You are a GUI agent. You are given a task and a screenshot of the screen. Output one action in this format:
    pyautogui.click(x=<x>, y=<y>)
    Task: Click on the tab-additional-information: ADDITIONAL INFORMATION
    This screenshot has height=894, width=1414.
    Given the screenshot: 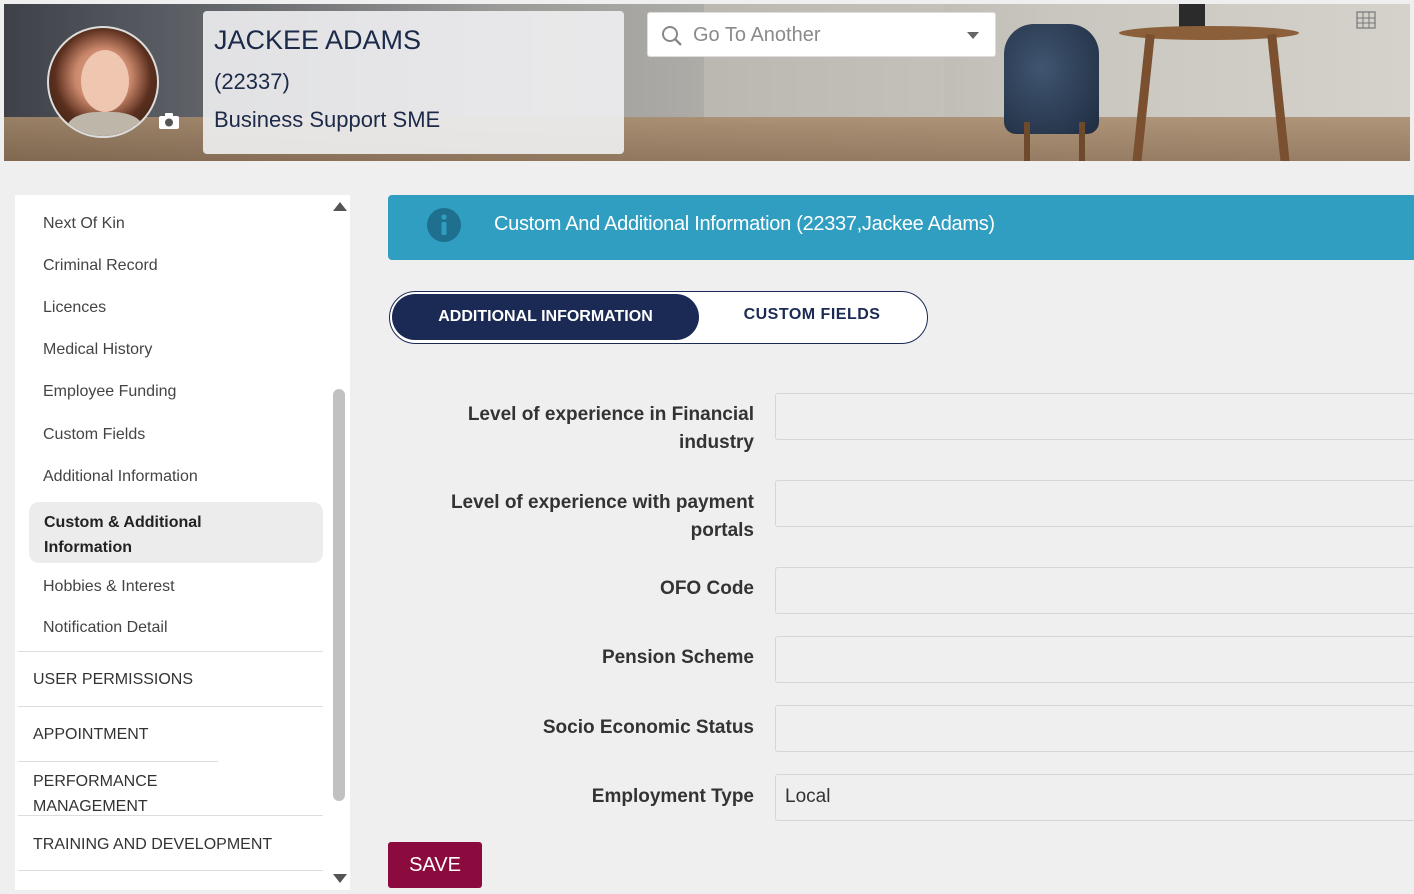 What is the action you would take?
    pyautogui.click(x=545, y=317)
    